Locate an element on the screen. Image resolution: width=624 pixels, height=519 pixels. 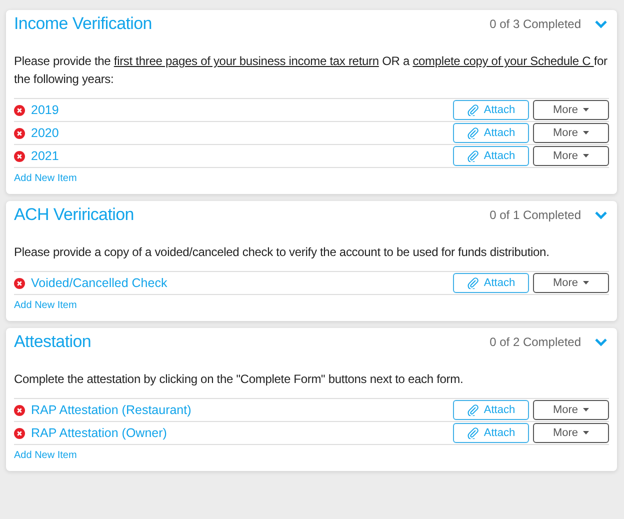
section-title: ACH Verirication is located at coordinates (74, 215).